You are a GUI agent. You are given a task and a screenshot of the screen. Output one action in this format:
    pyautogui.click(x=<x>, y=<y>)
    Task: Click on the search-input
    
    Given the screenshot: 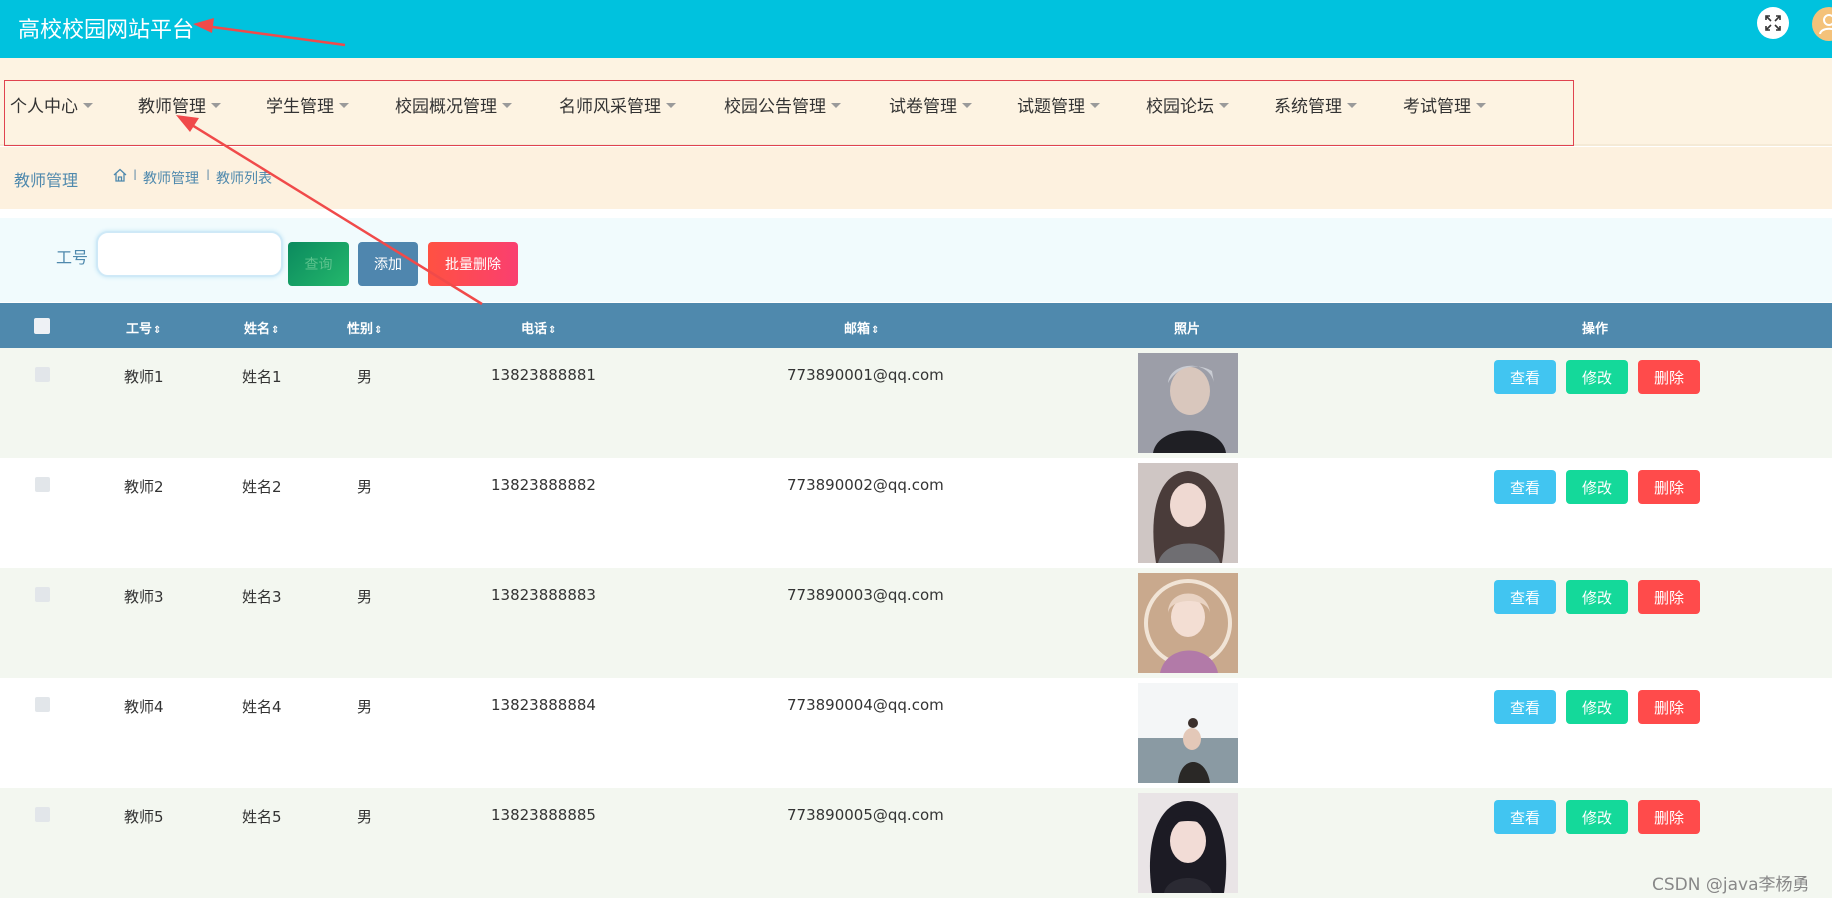 What is the action you would take?
    pyautogui.click(x=189, y=254)
    